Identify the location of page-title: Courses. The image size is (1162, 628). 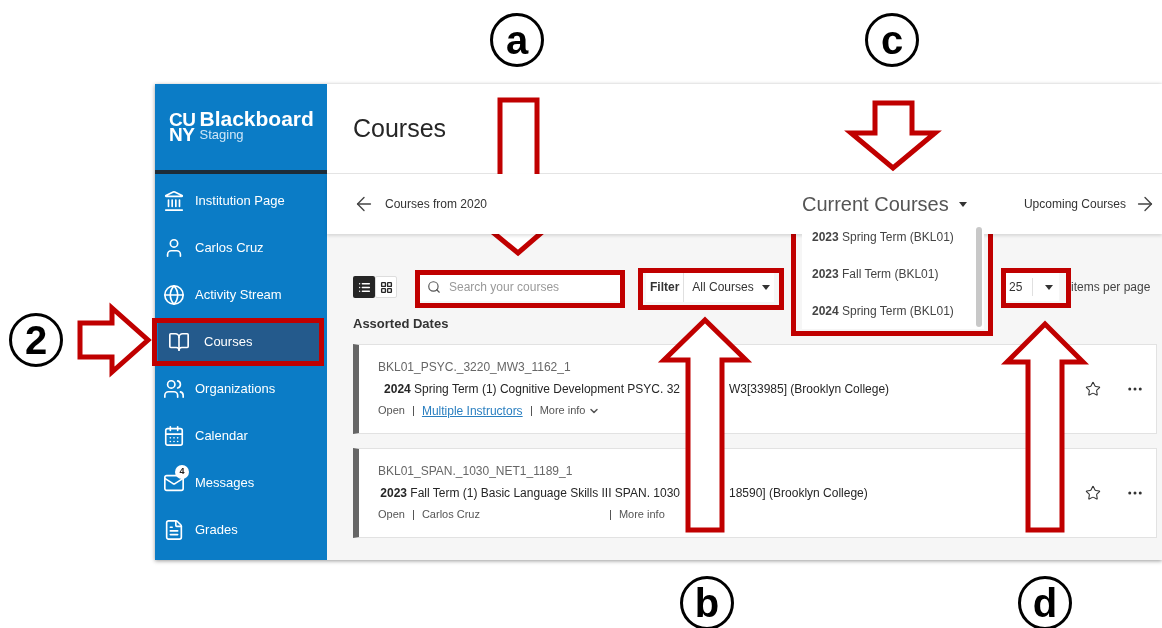
(400, 128).